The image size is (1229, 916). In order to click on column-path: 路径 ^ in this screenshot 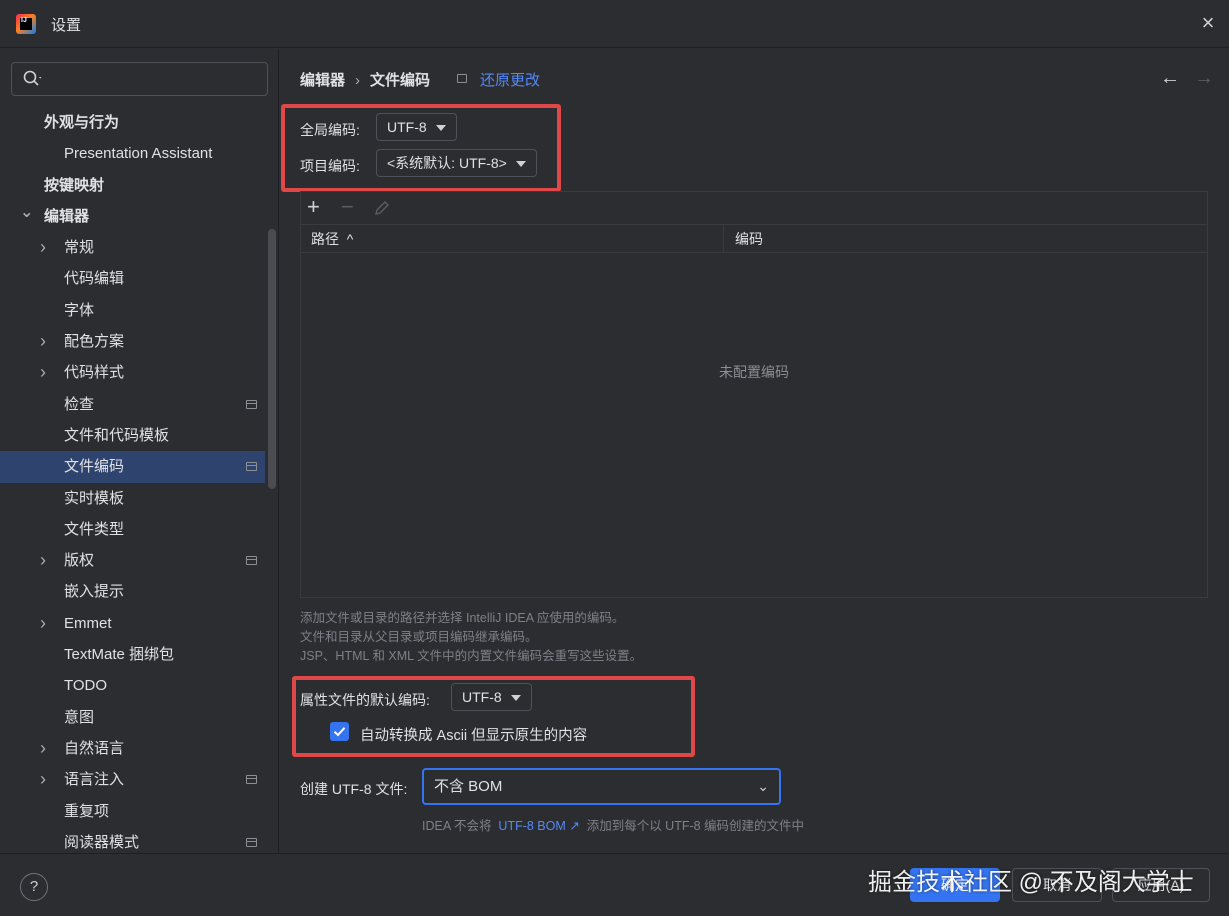, I will do `click(332, 239)`.